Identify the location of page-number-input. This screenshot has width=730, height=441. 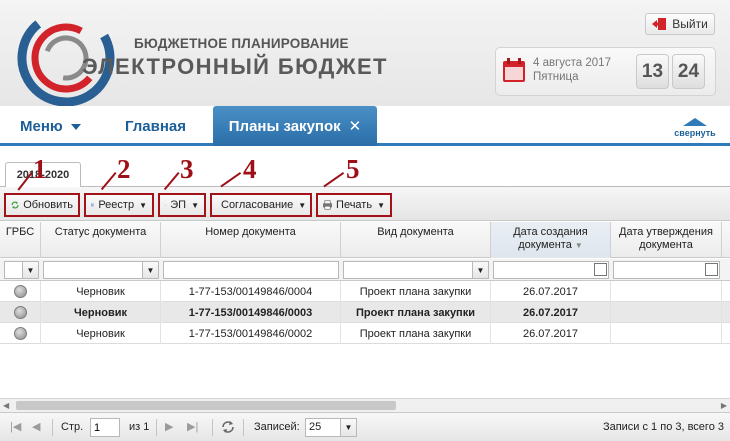
(105, 427).